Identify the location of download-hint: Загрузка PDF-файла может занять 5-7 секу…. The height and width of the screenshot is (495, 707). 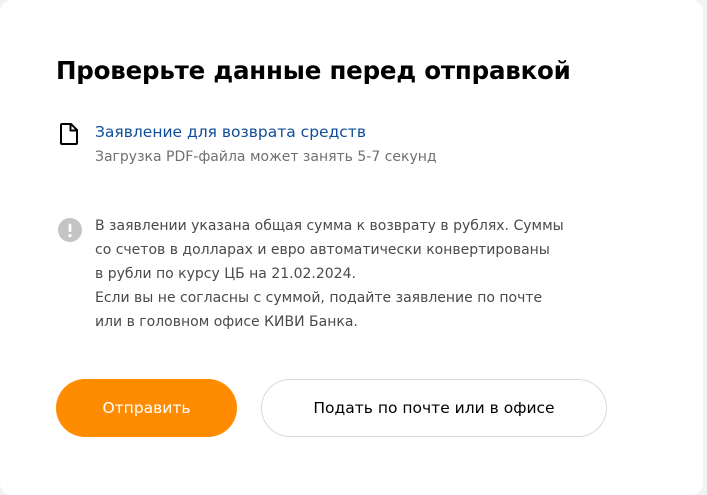
(266, 157).